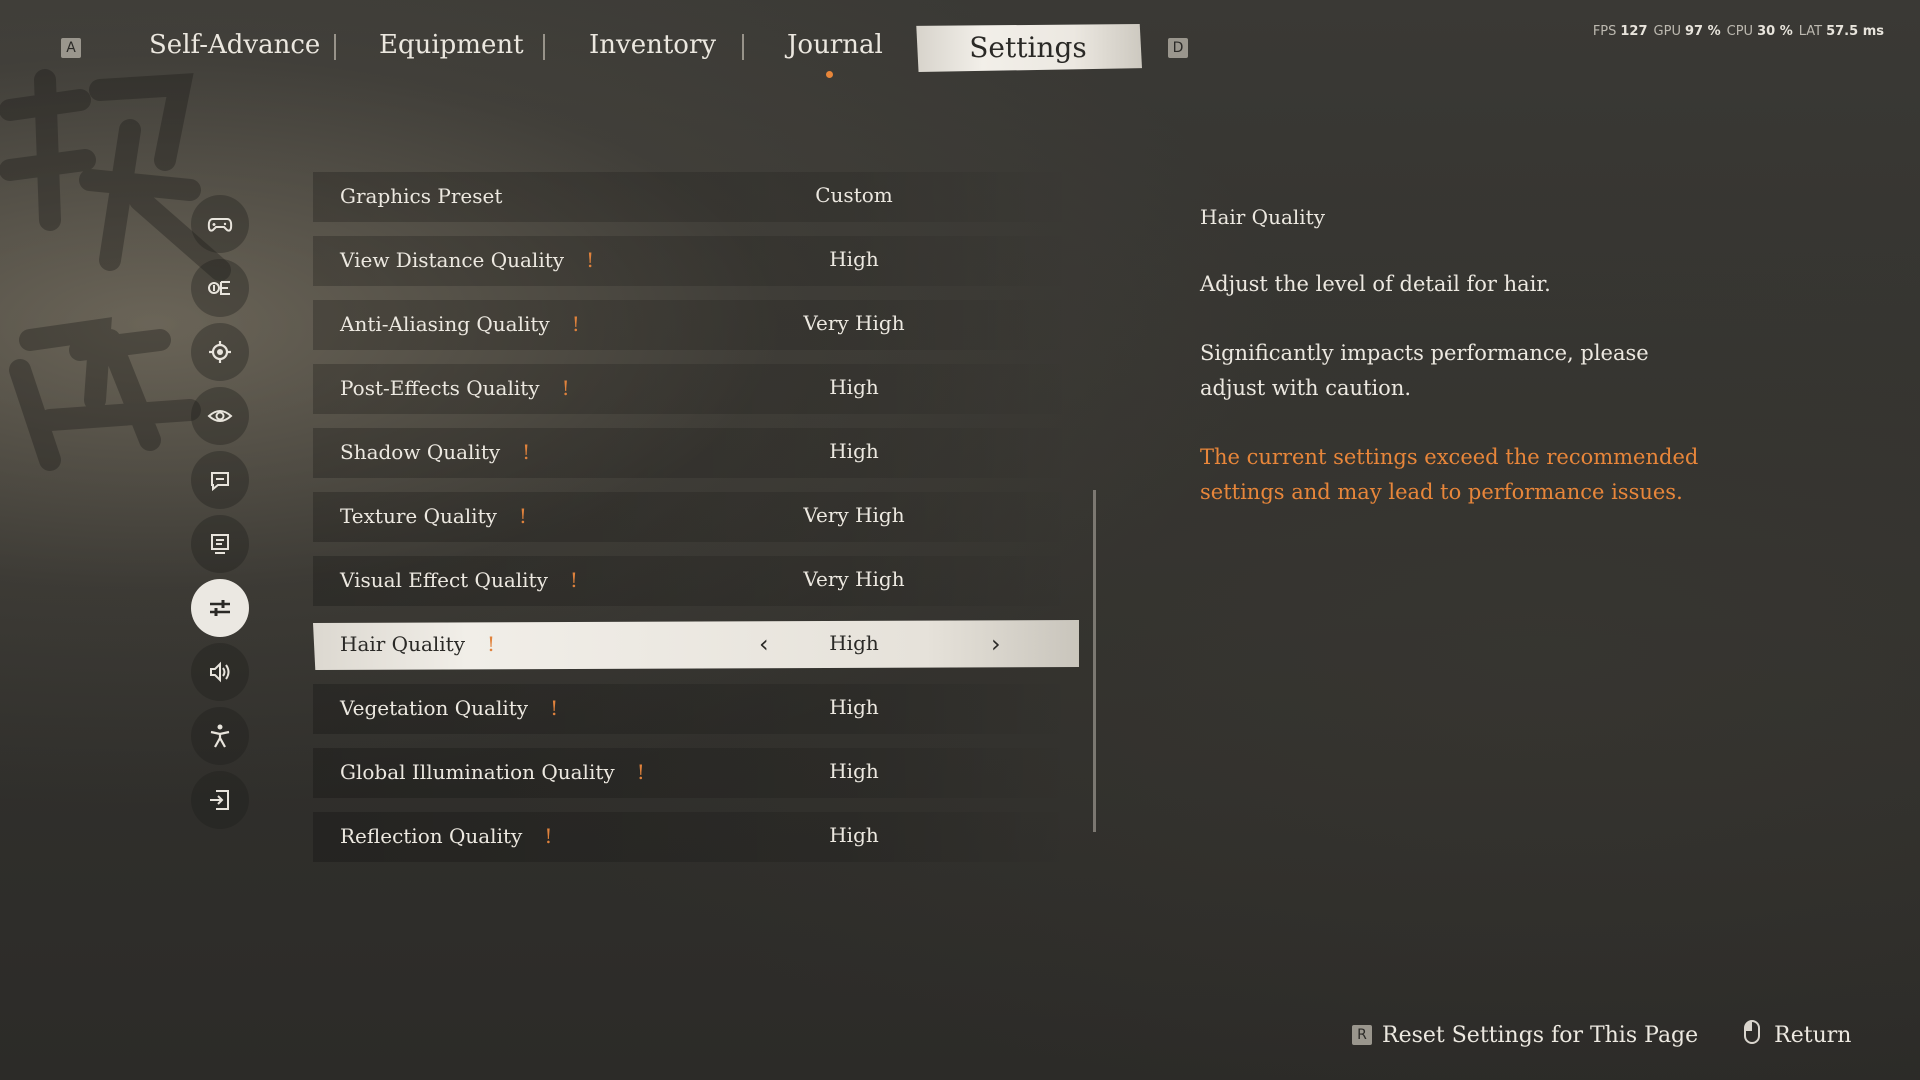  What do you see at coordinates (854, 195) in the screenshot?
I see `setting-value: Custom` at bounding box center [854, 195].